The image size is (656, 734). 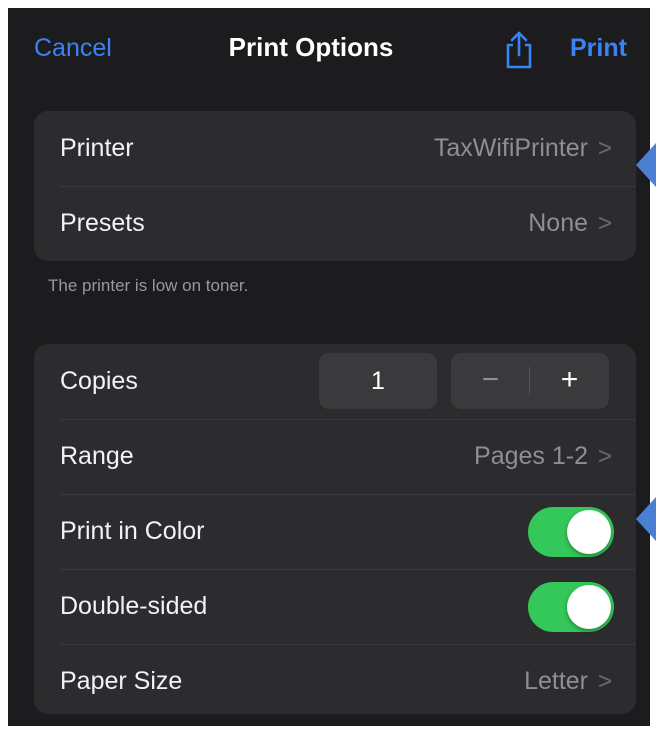 What do you see at coordinates (519, 50) in the screenshot?
I see `share-icon` at bounding box center [519, 50].